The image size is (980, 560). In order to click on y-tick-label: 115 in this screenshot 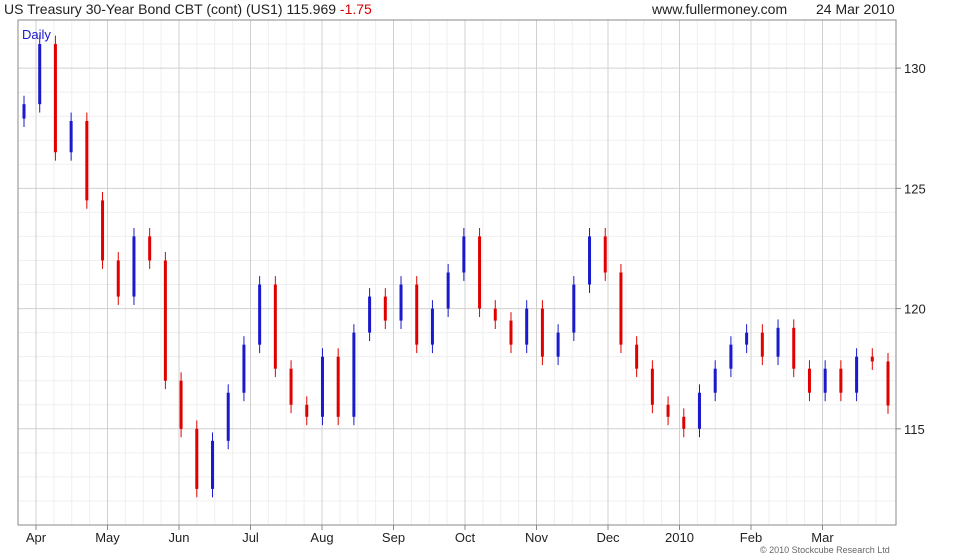, I will do `click(914, 429)`.